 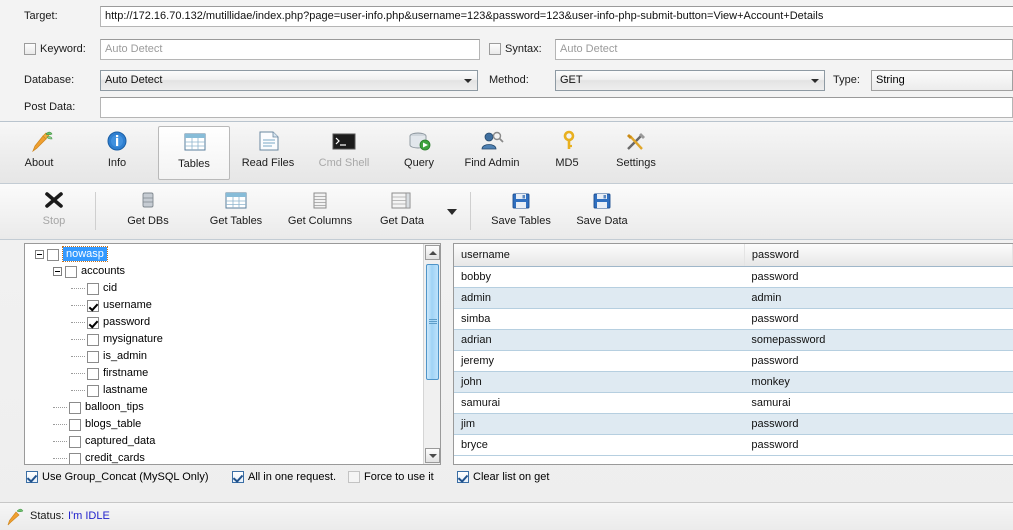 What do you see at coordinates (432, 455) in the screenshot?
I see `scroll-down-button` at bounding box center [432, 455].